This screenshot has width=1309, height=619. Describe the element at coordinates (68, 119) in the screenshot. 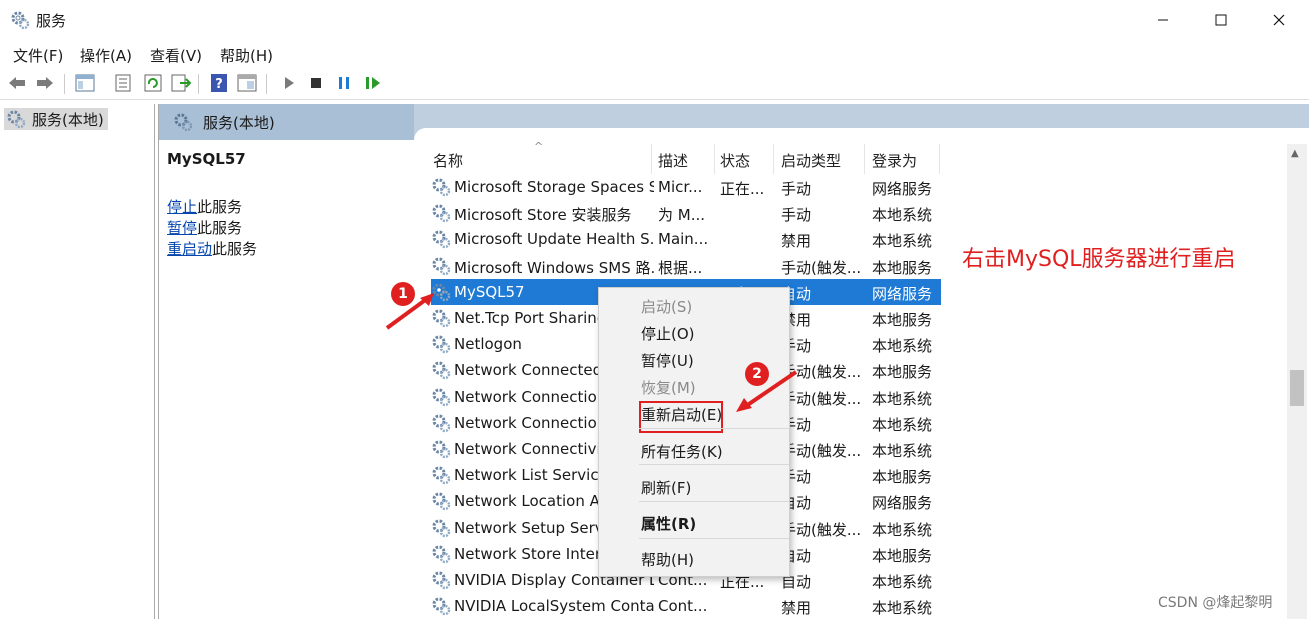

I see `tree-item-label: 服务(本地)` at that location.